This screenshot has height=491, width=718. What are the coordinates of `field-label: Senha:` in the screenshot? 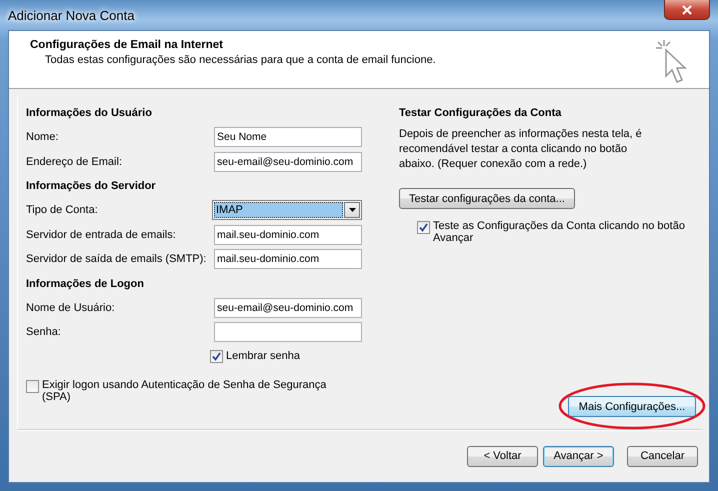 It's located at (43, 332).